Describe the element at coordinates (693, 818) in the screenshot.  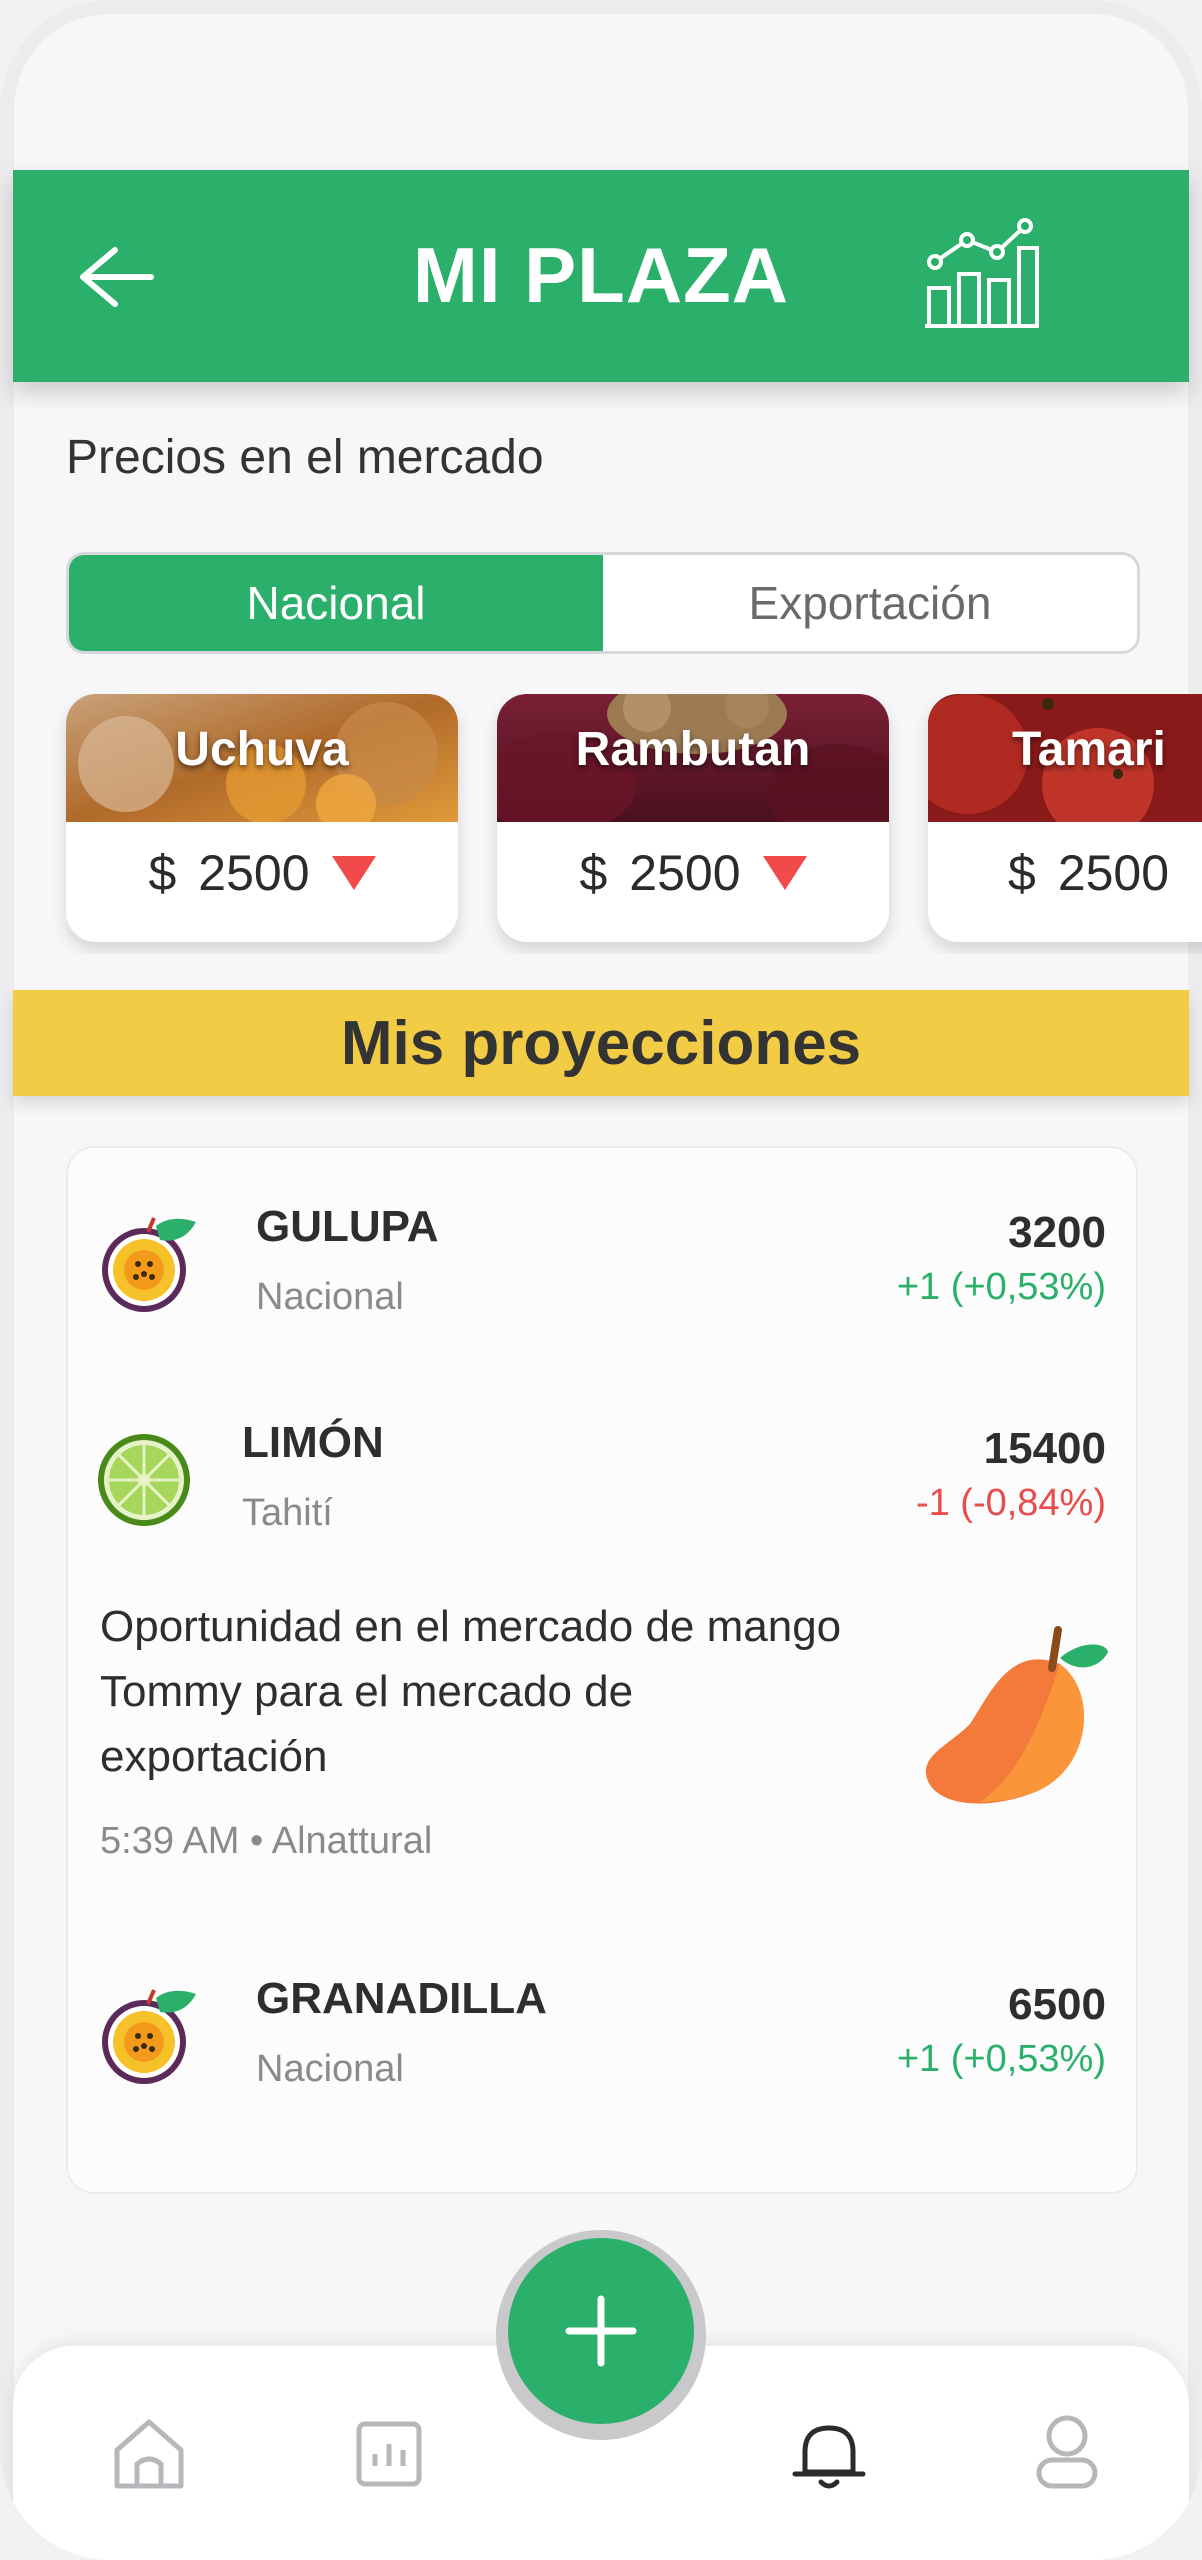
I see `price-card-rambutan: Rambutan $ 2500` at that location.